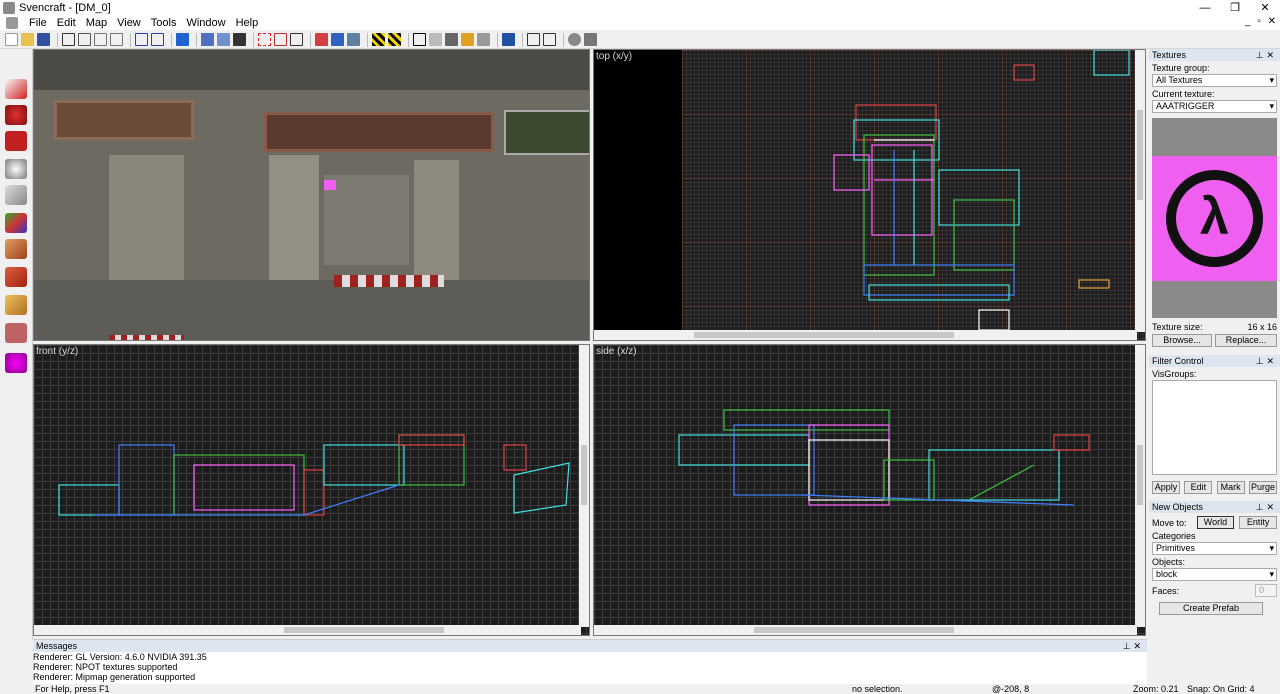 This screenshot has width=1280, height=694. What do you see at coordinates (1169, 522) in the screenshot?
I see `move-to-label: Move to:` at bounding box center [1169, 522].